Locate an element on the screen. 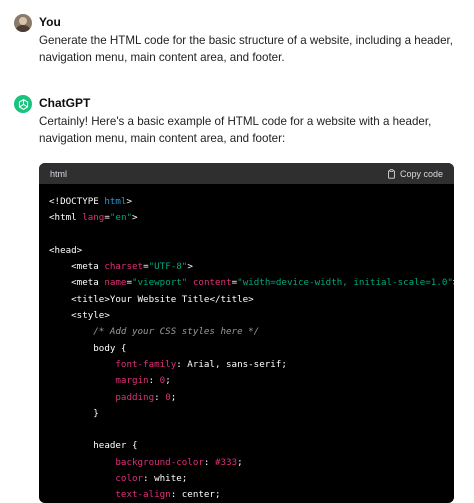 The height and width of the screenshot is (503, 474). code-line: <html lang="en"> is located at coordinates (93, 218).